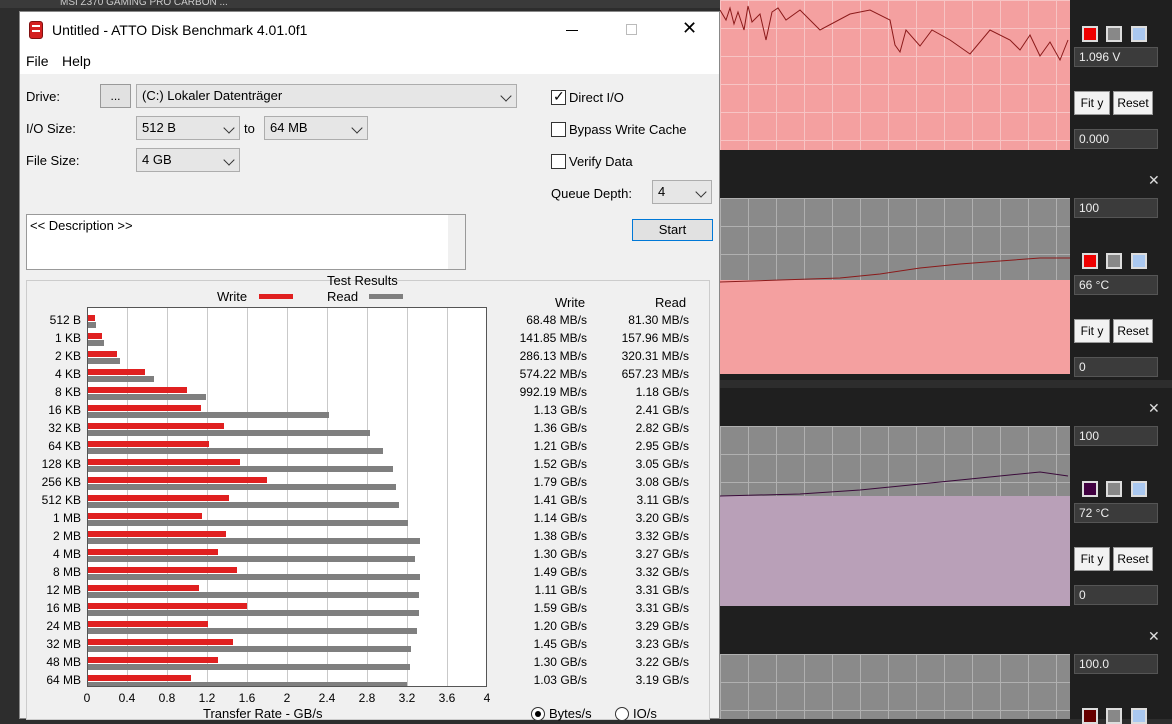 Image resolution: width=1172 pixels, height=724 pixels. What do you see at coordinates (560, 680) in the screenshot?
I see `write-value: 1.03 GB/s` at bounding box center [560, 680].